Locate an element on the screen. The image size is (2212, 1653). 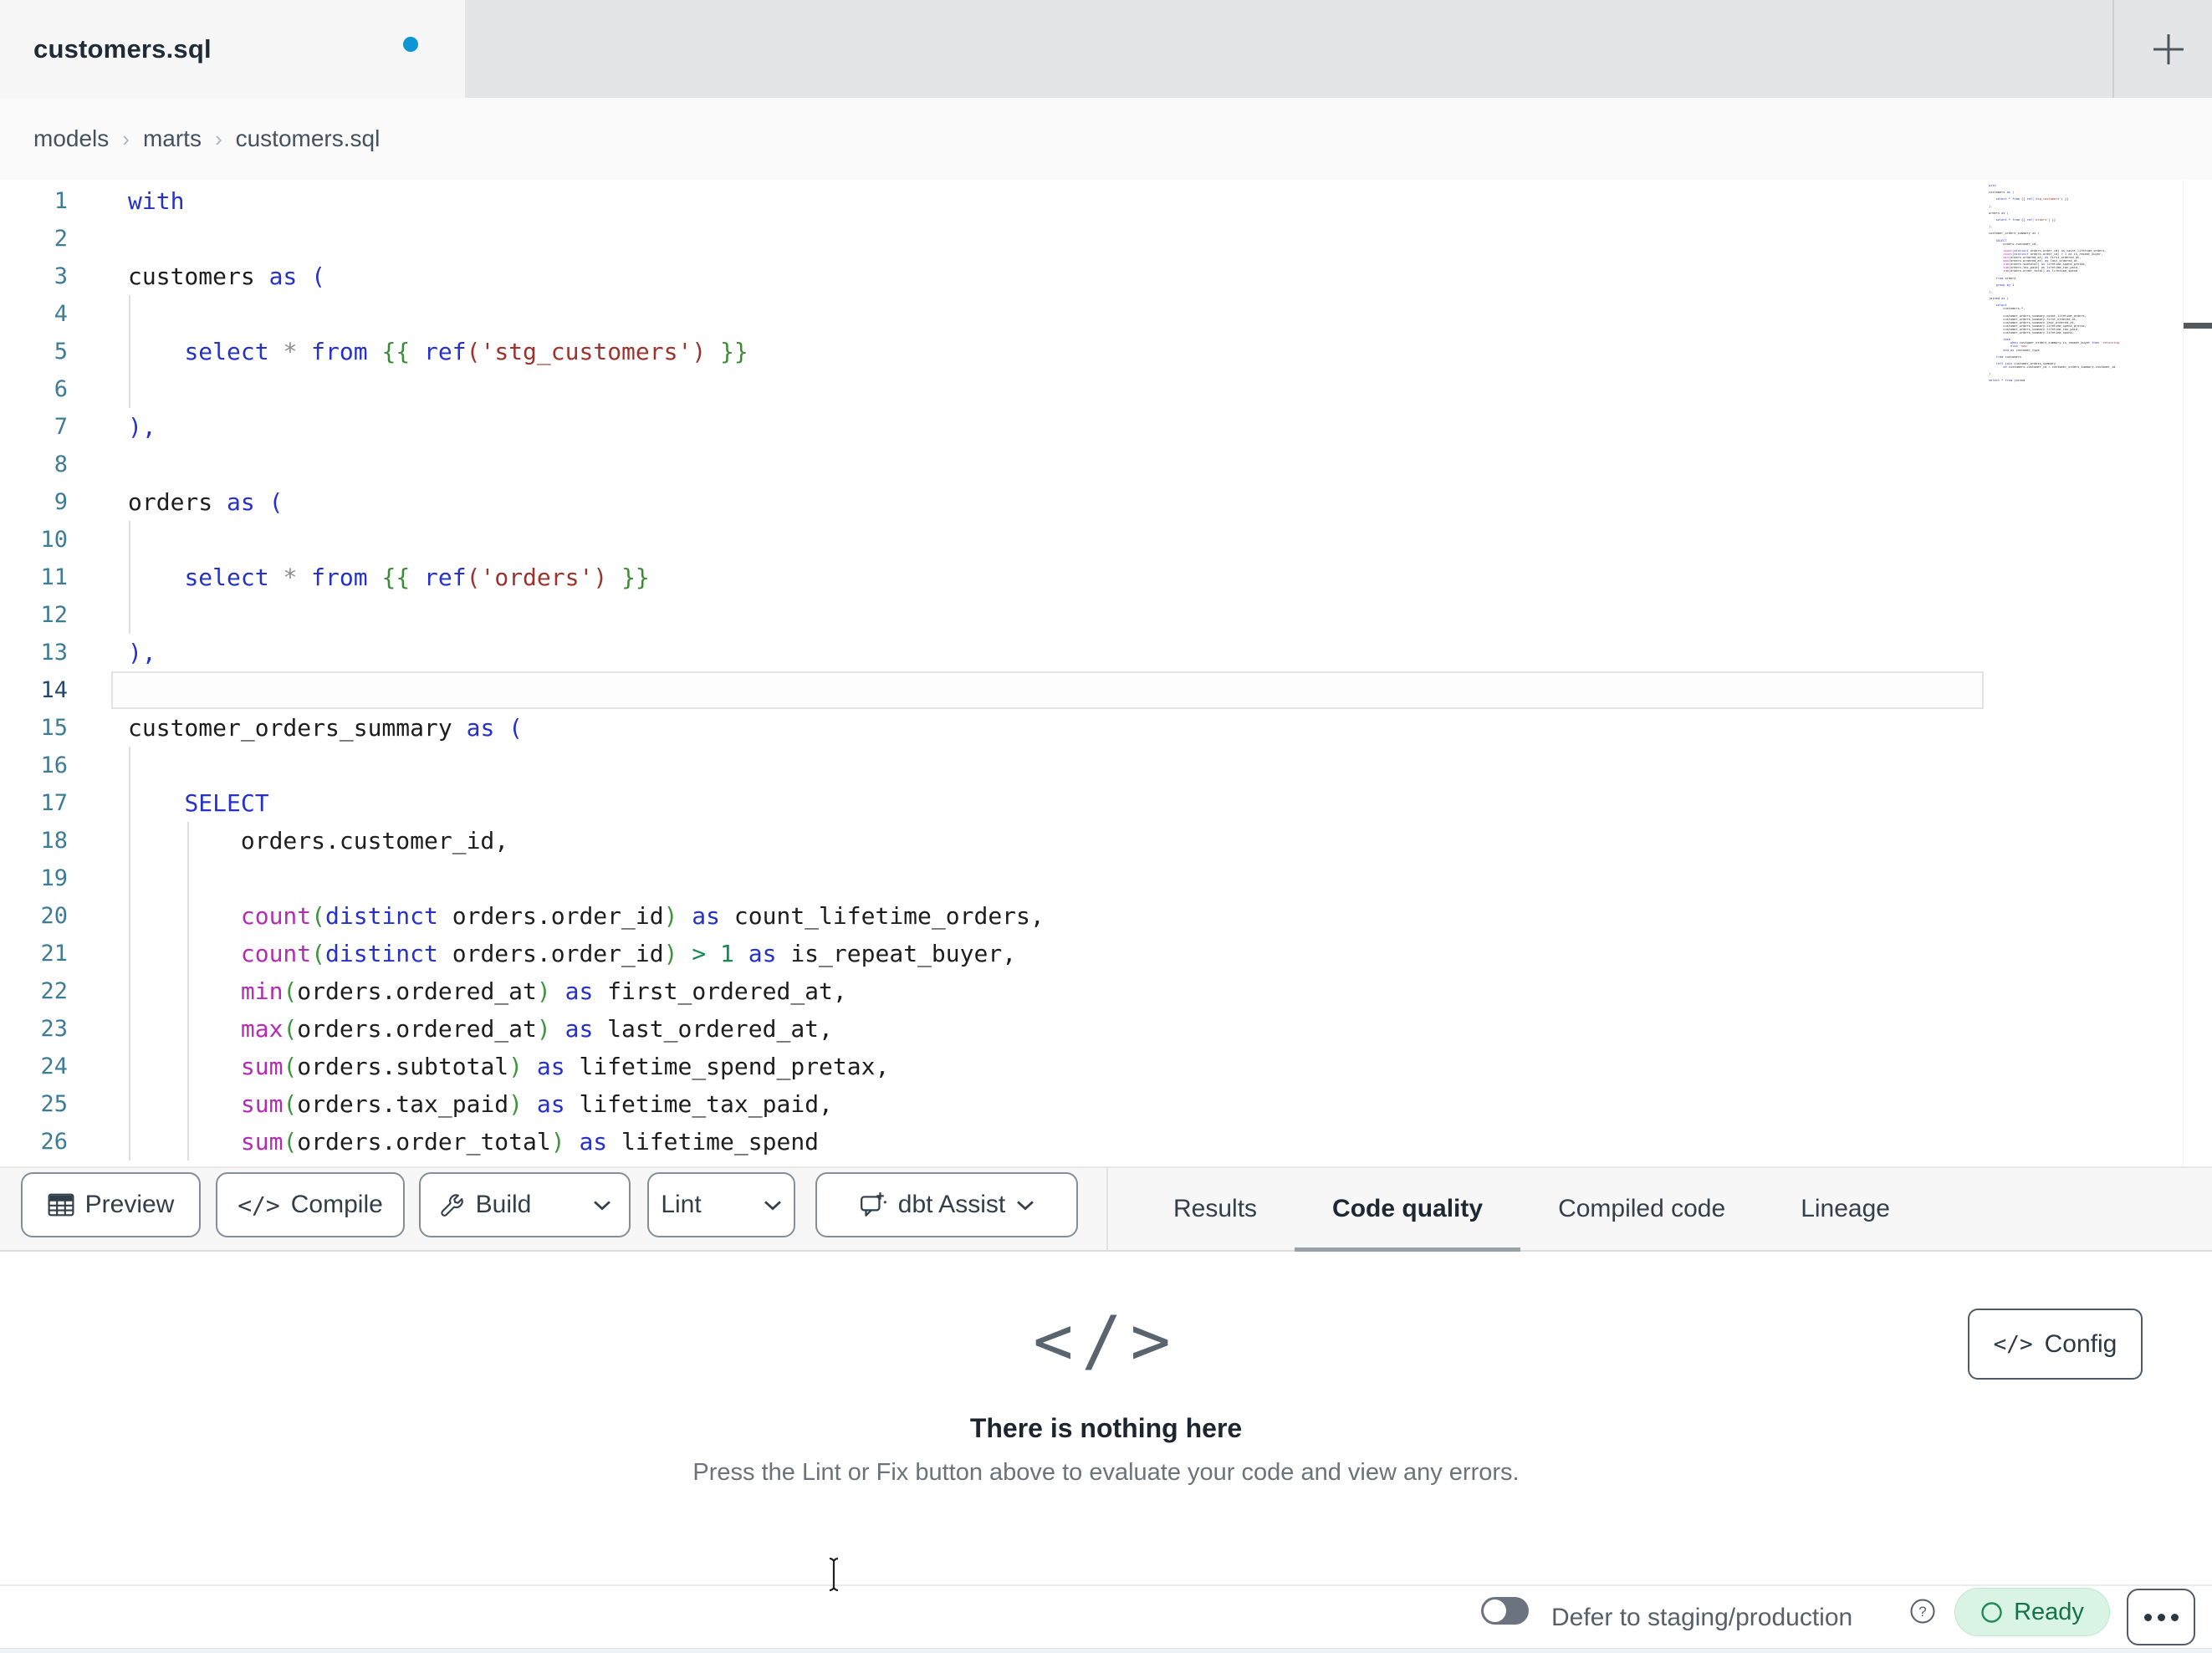
build-dropdown-button is located at coordinates (602, 1205).